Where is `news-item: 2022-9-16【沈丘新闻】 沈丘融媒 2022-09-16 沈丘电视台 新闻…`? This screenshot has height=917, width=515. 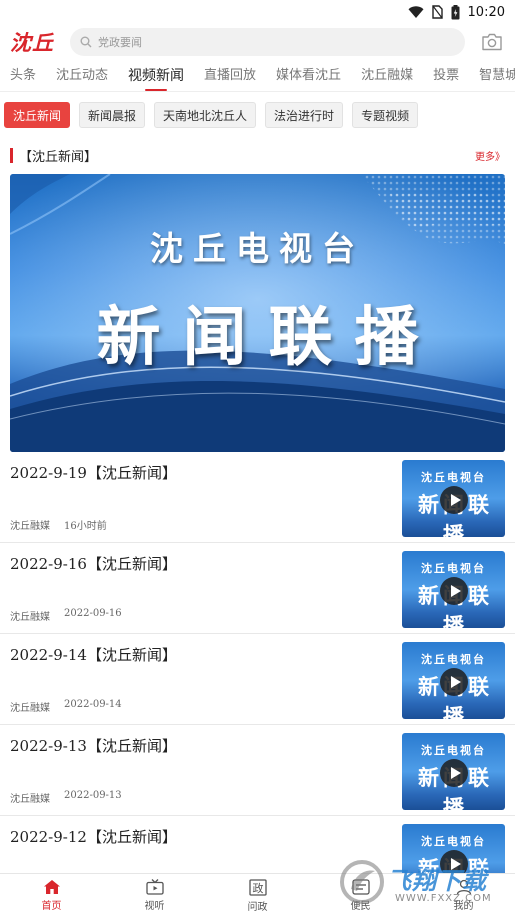 news-item: 2022-9-16【沈丘新闻】 沈丘融媒 2022-09-16 沈丘电视台 新闻… is located at coordinates (257, 588).